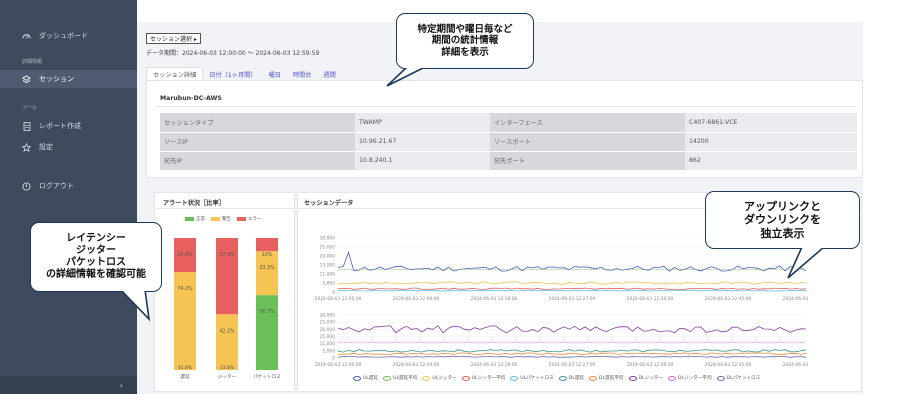 The image size is (900, 409). Describe the element at coordinates (743, 378) in the screenshot. I see `legend-label: DLパケットロス` at that location.